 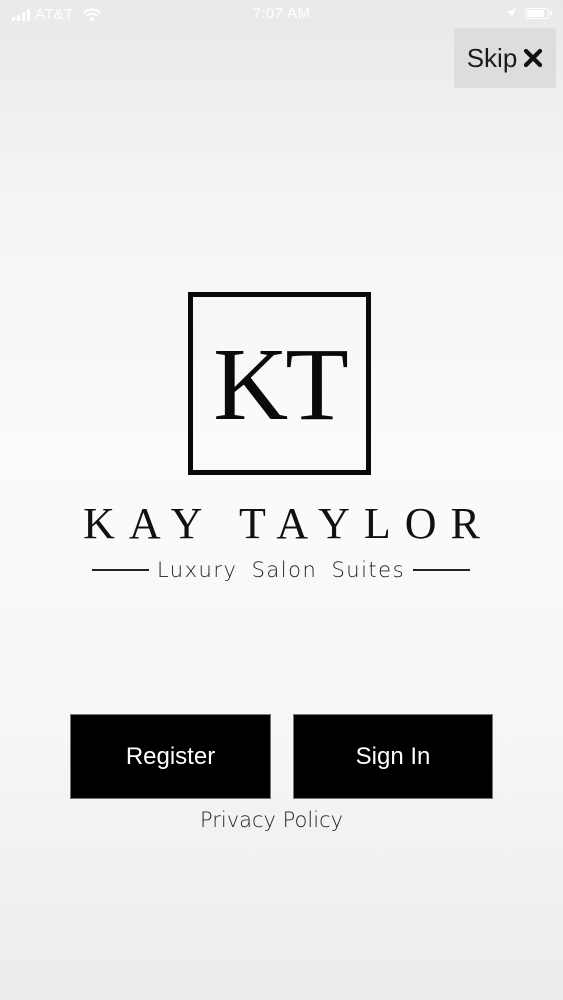 I want to click on tagline: Luxury Salon Suites, so click(x=281, y=570).